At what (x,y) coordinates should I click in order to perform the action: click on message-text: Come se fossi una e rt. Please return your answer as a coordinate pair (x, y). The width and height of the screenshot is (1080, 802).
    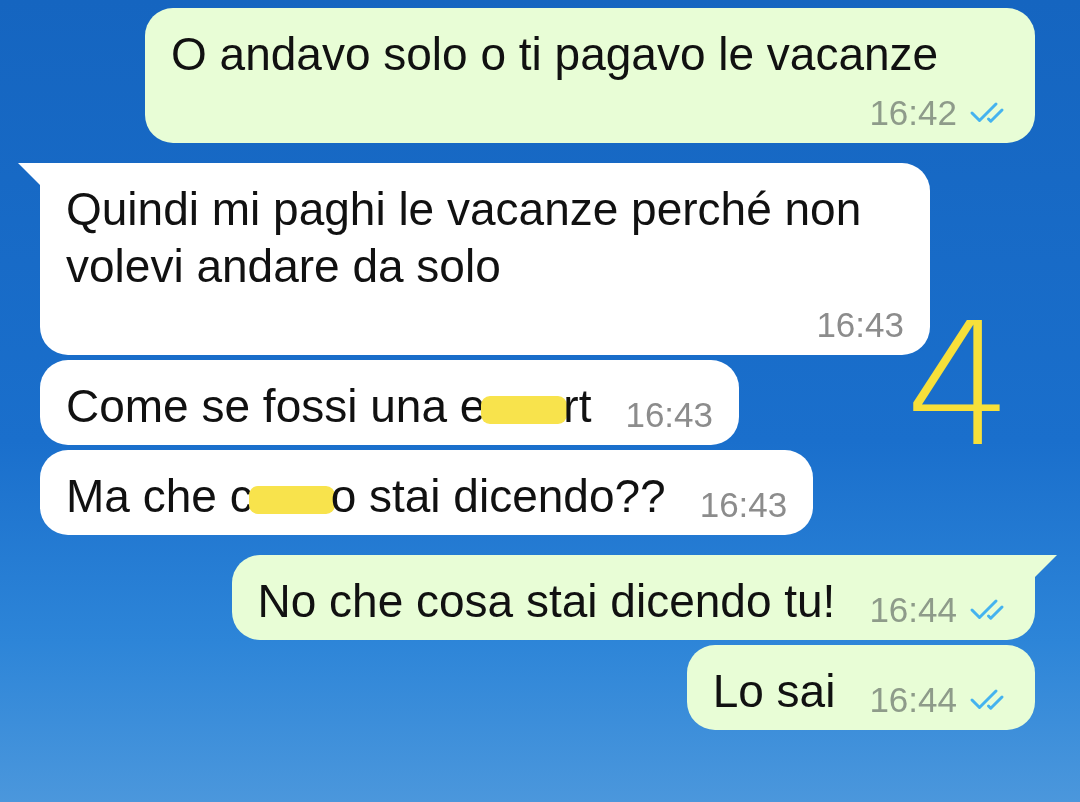
    Looking at the image, I should click on (329, 406).